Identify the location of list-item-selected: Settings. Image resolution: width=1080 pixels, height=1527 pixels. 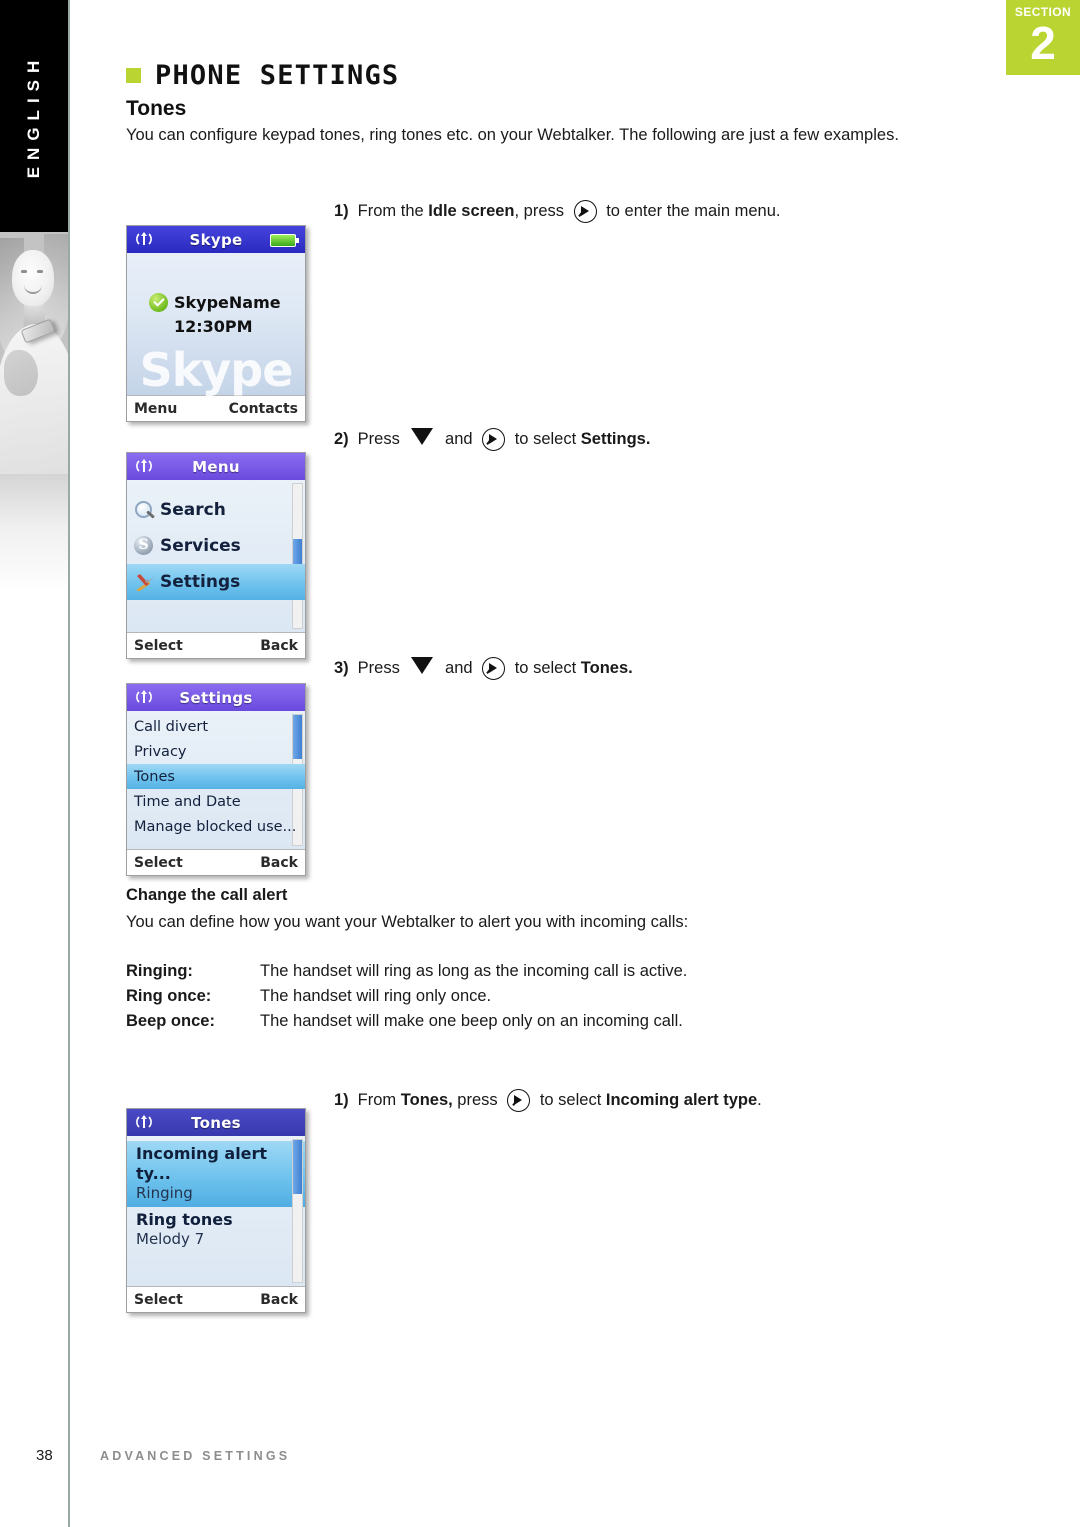
(216, 582).